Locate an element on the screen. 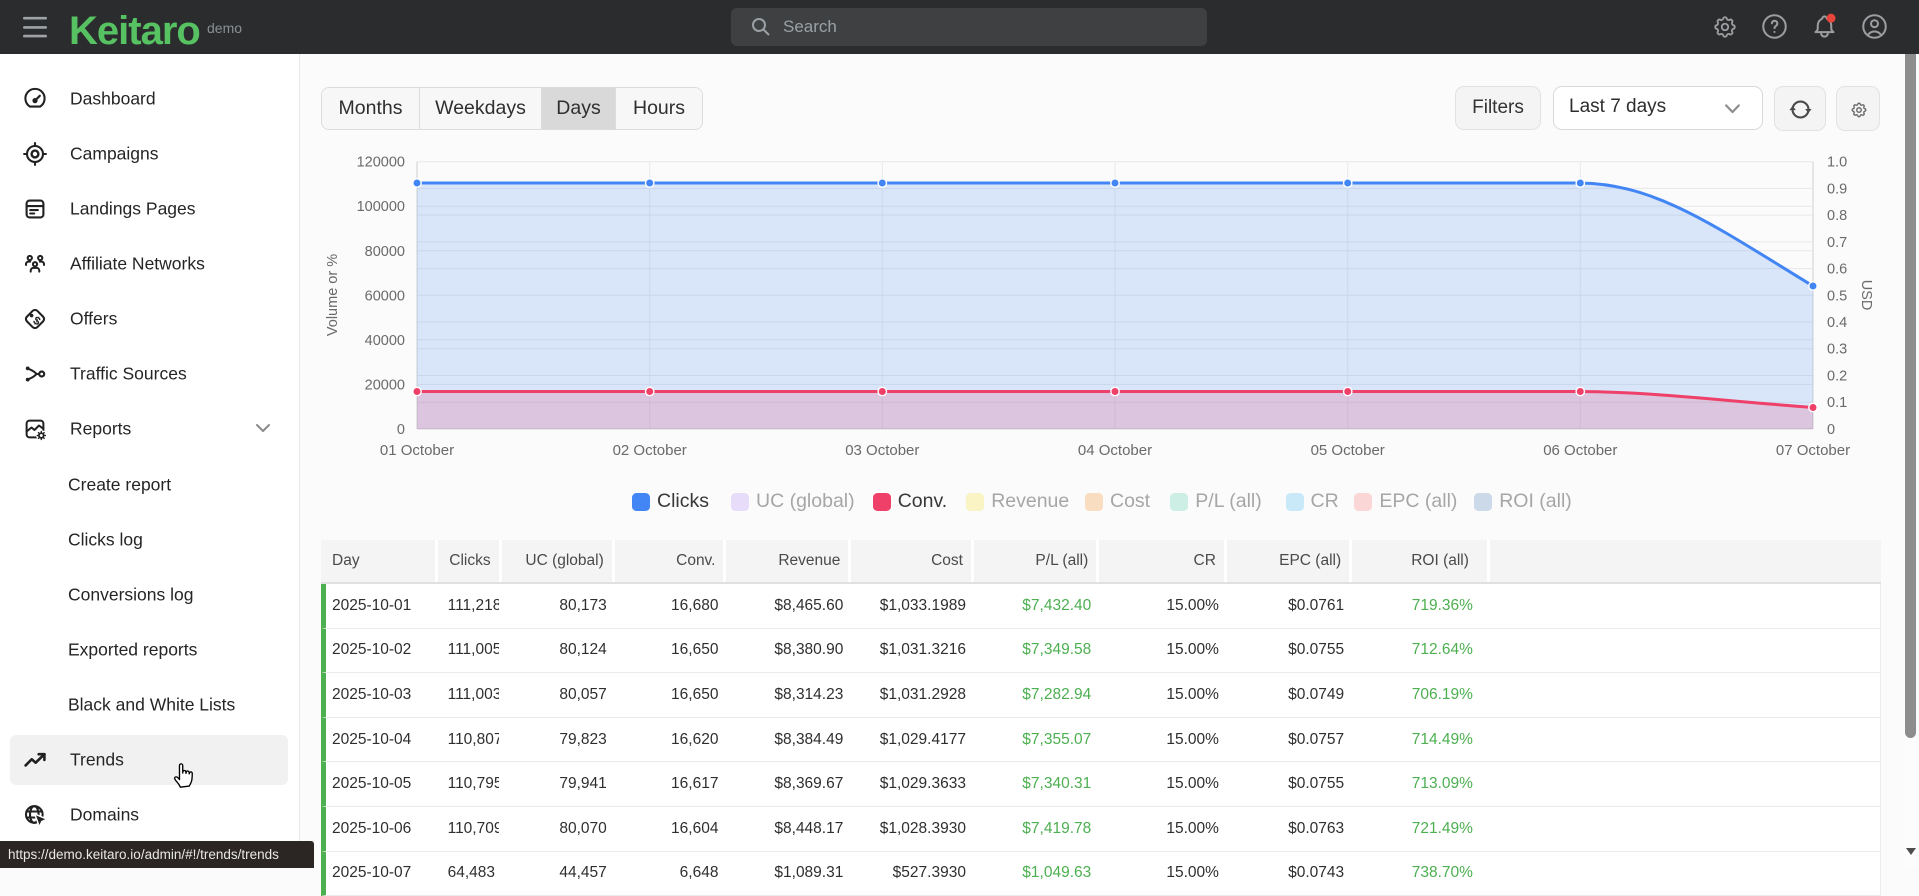  svg-text: 03 October is located at coordinates (882, 450).